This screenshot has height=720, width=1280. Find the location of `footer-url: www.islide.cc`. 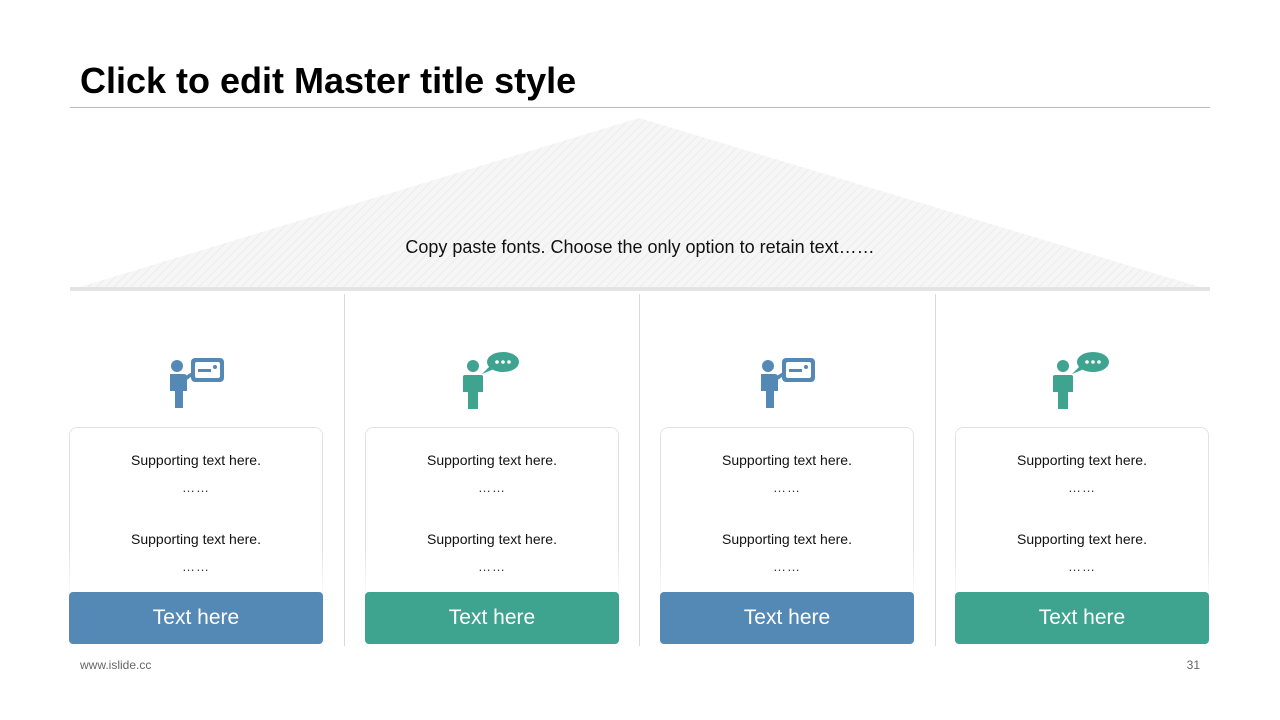

footer-url: www.islide.cc is located at coordinates (116, 665).